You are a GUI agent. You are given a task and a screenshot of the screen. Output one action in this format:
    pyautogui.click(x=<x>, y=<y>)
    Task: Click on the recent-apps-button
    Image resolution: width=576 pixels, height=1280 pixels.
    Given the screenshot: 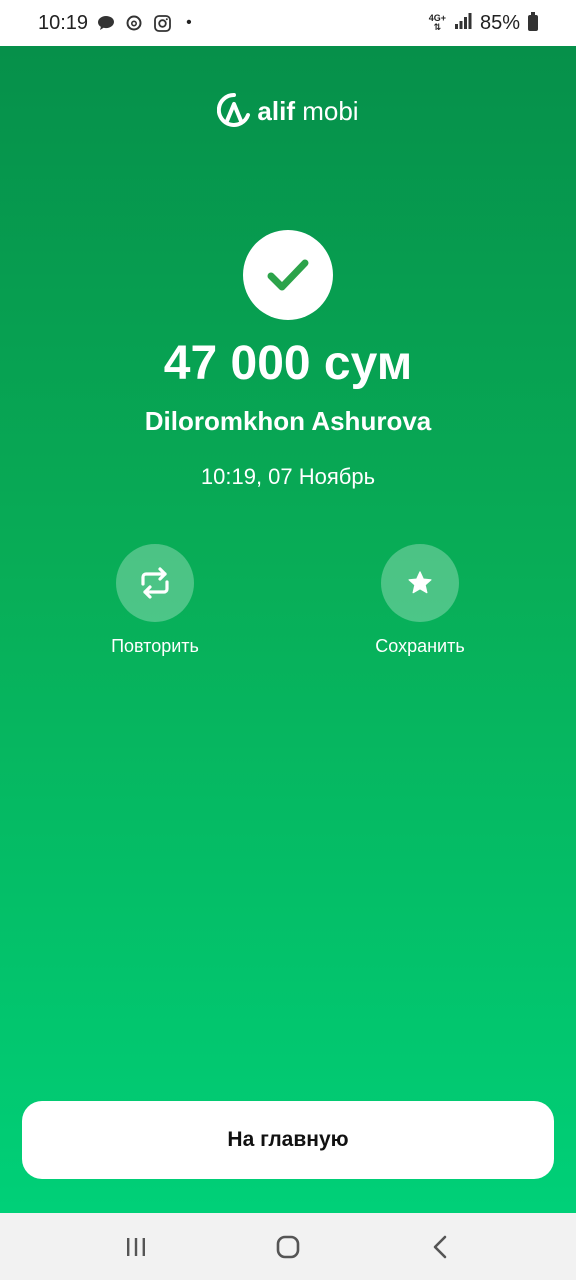 What is the action you would take?
    pyautogui.click(x=136, y=1247)
    